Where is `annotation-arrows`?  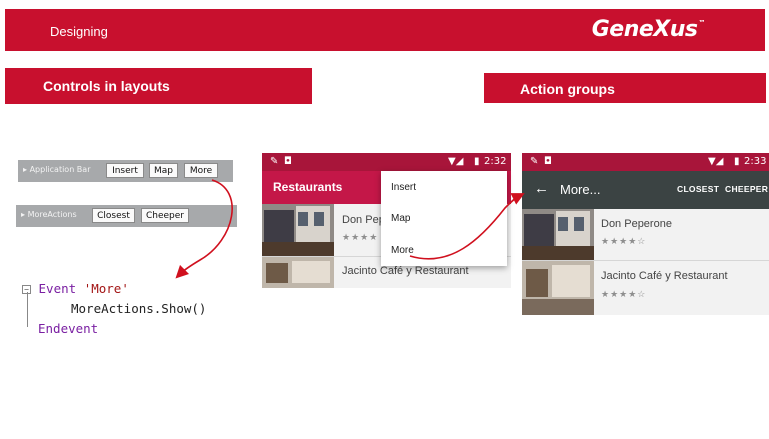
annotation-arrows is located at coordinates (350, 229).